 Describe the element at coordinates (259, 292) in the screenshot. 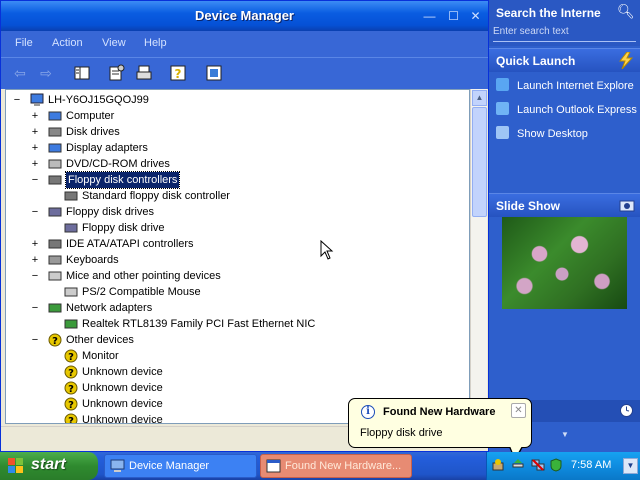

I see `tree-node: PS/2 Compatible Mouse` at that location.